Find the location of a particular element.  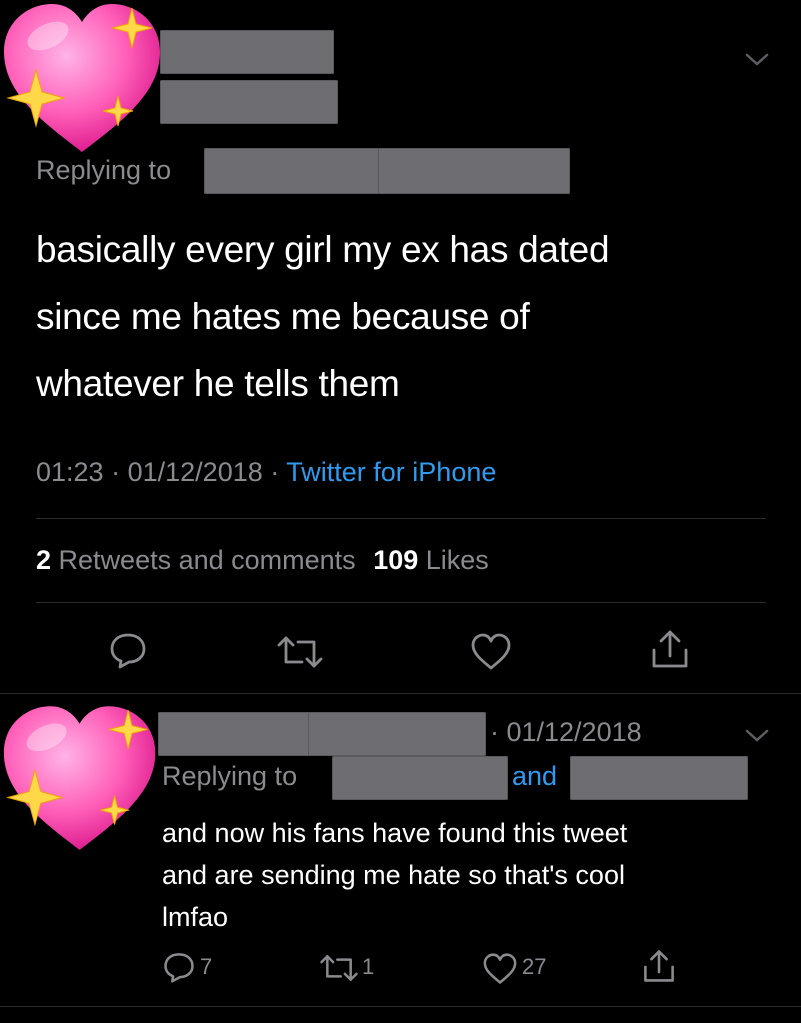

reply-count: 7 is located at coordinates (206, 966).